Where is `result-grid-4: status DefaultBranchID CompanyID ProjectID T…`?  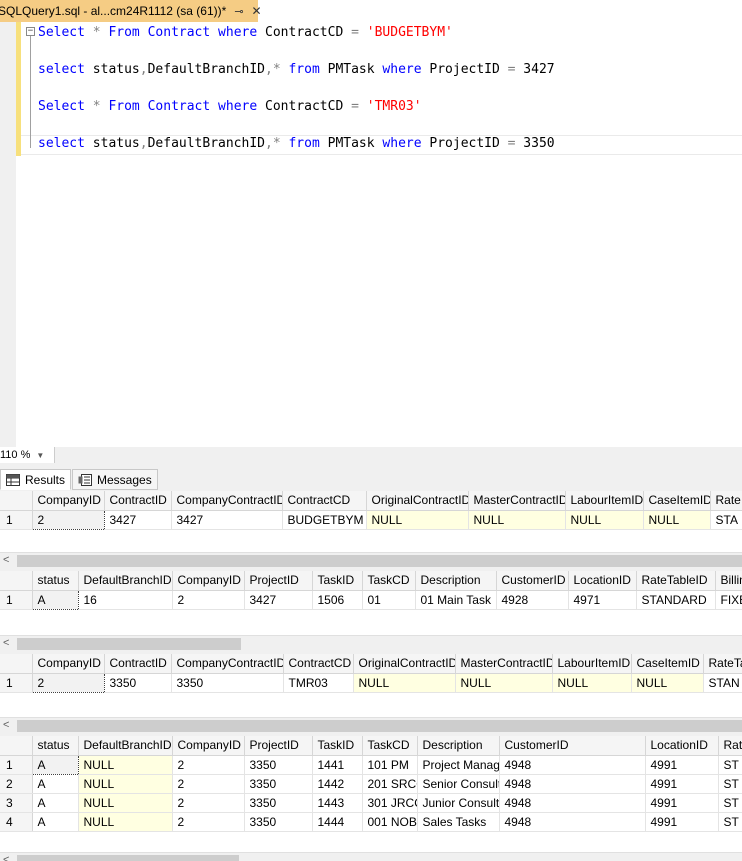 result-grid-4: status DefaultBranchID CompanyID ProjectID T… is located at coordinates (371, 794).